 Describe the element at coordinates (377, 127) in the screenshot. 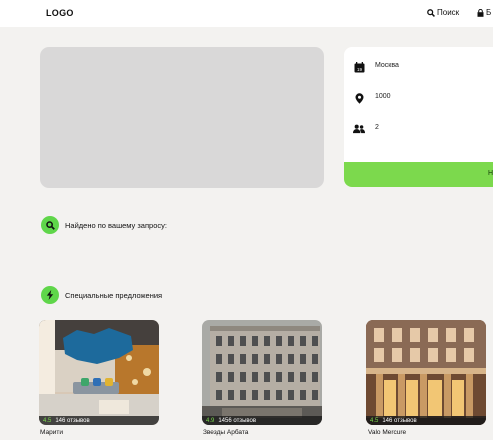

I see `guests-value: 2` at that location.